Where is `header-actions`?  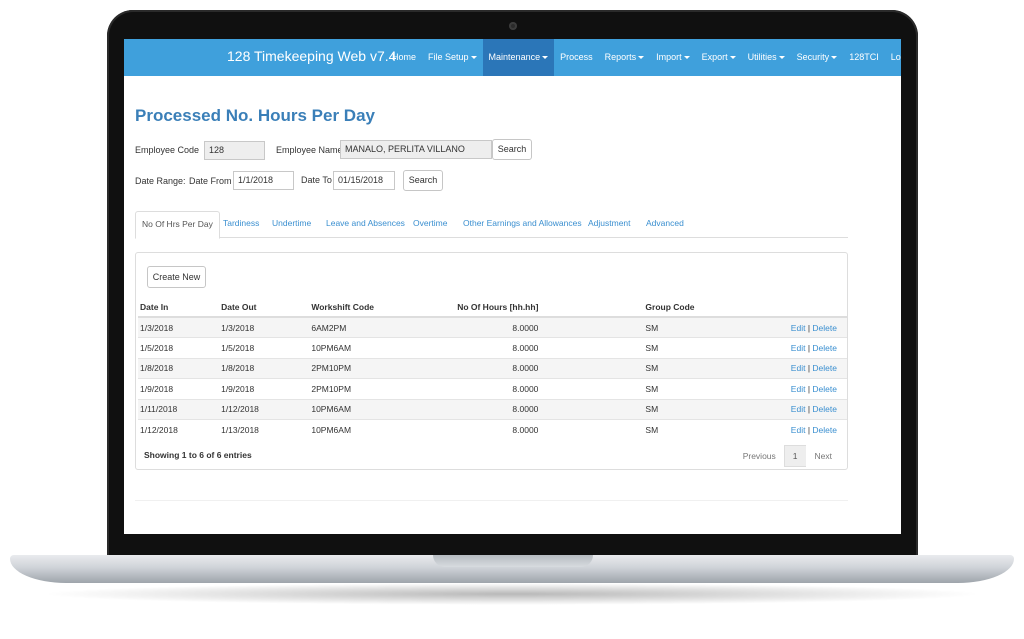 header-actions is located at coordinates (771, 308).